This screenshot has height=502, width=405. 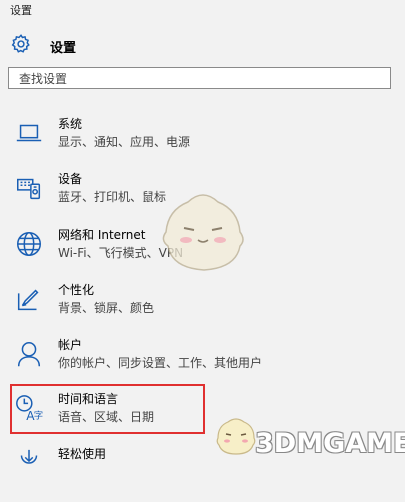 What do you see at coordinates (29, 463) in the screenshot?
I see `ease-of-access-icon` at bounding box center [29, 463].